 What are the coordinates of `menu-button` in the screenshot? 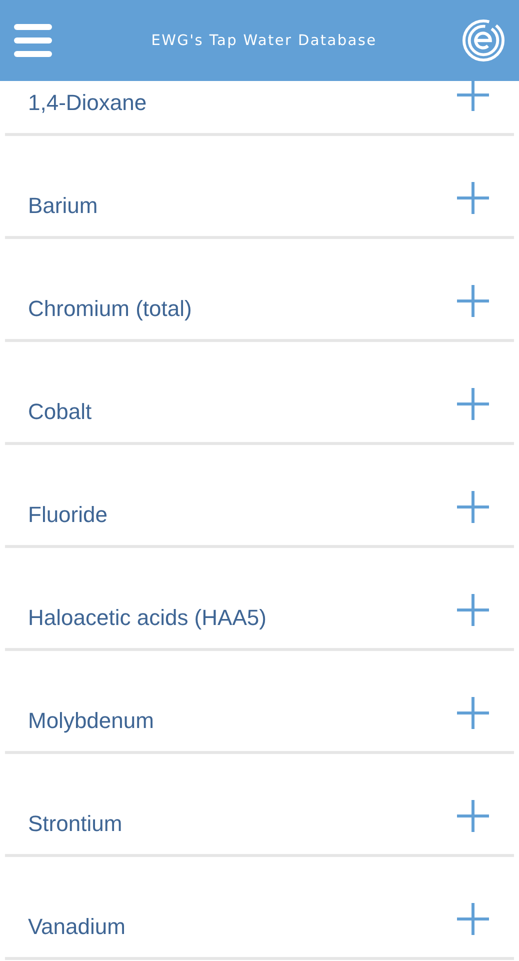 It's located at (33, 40).